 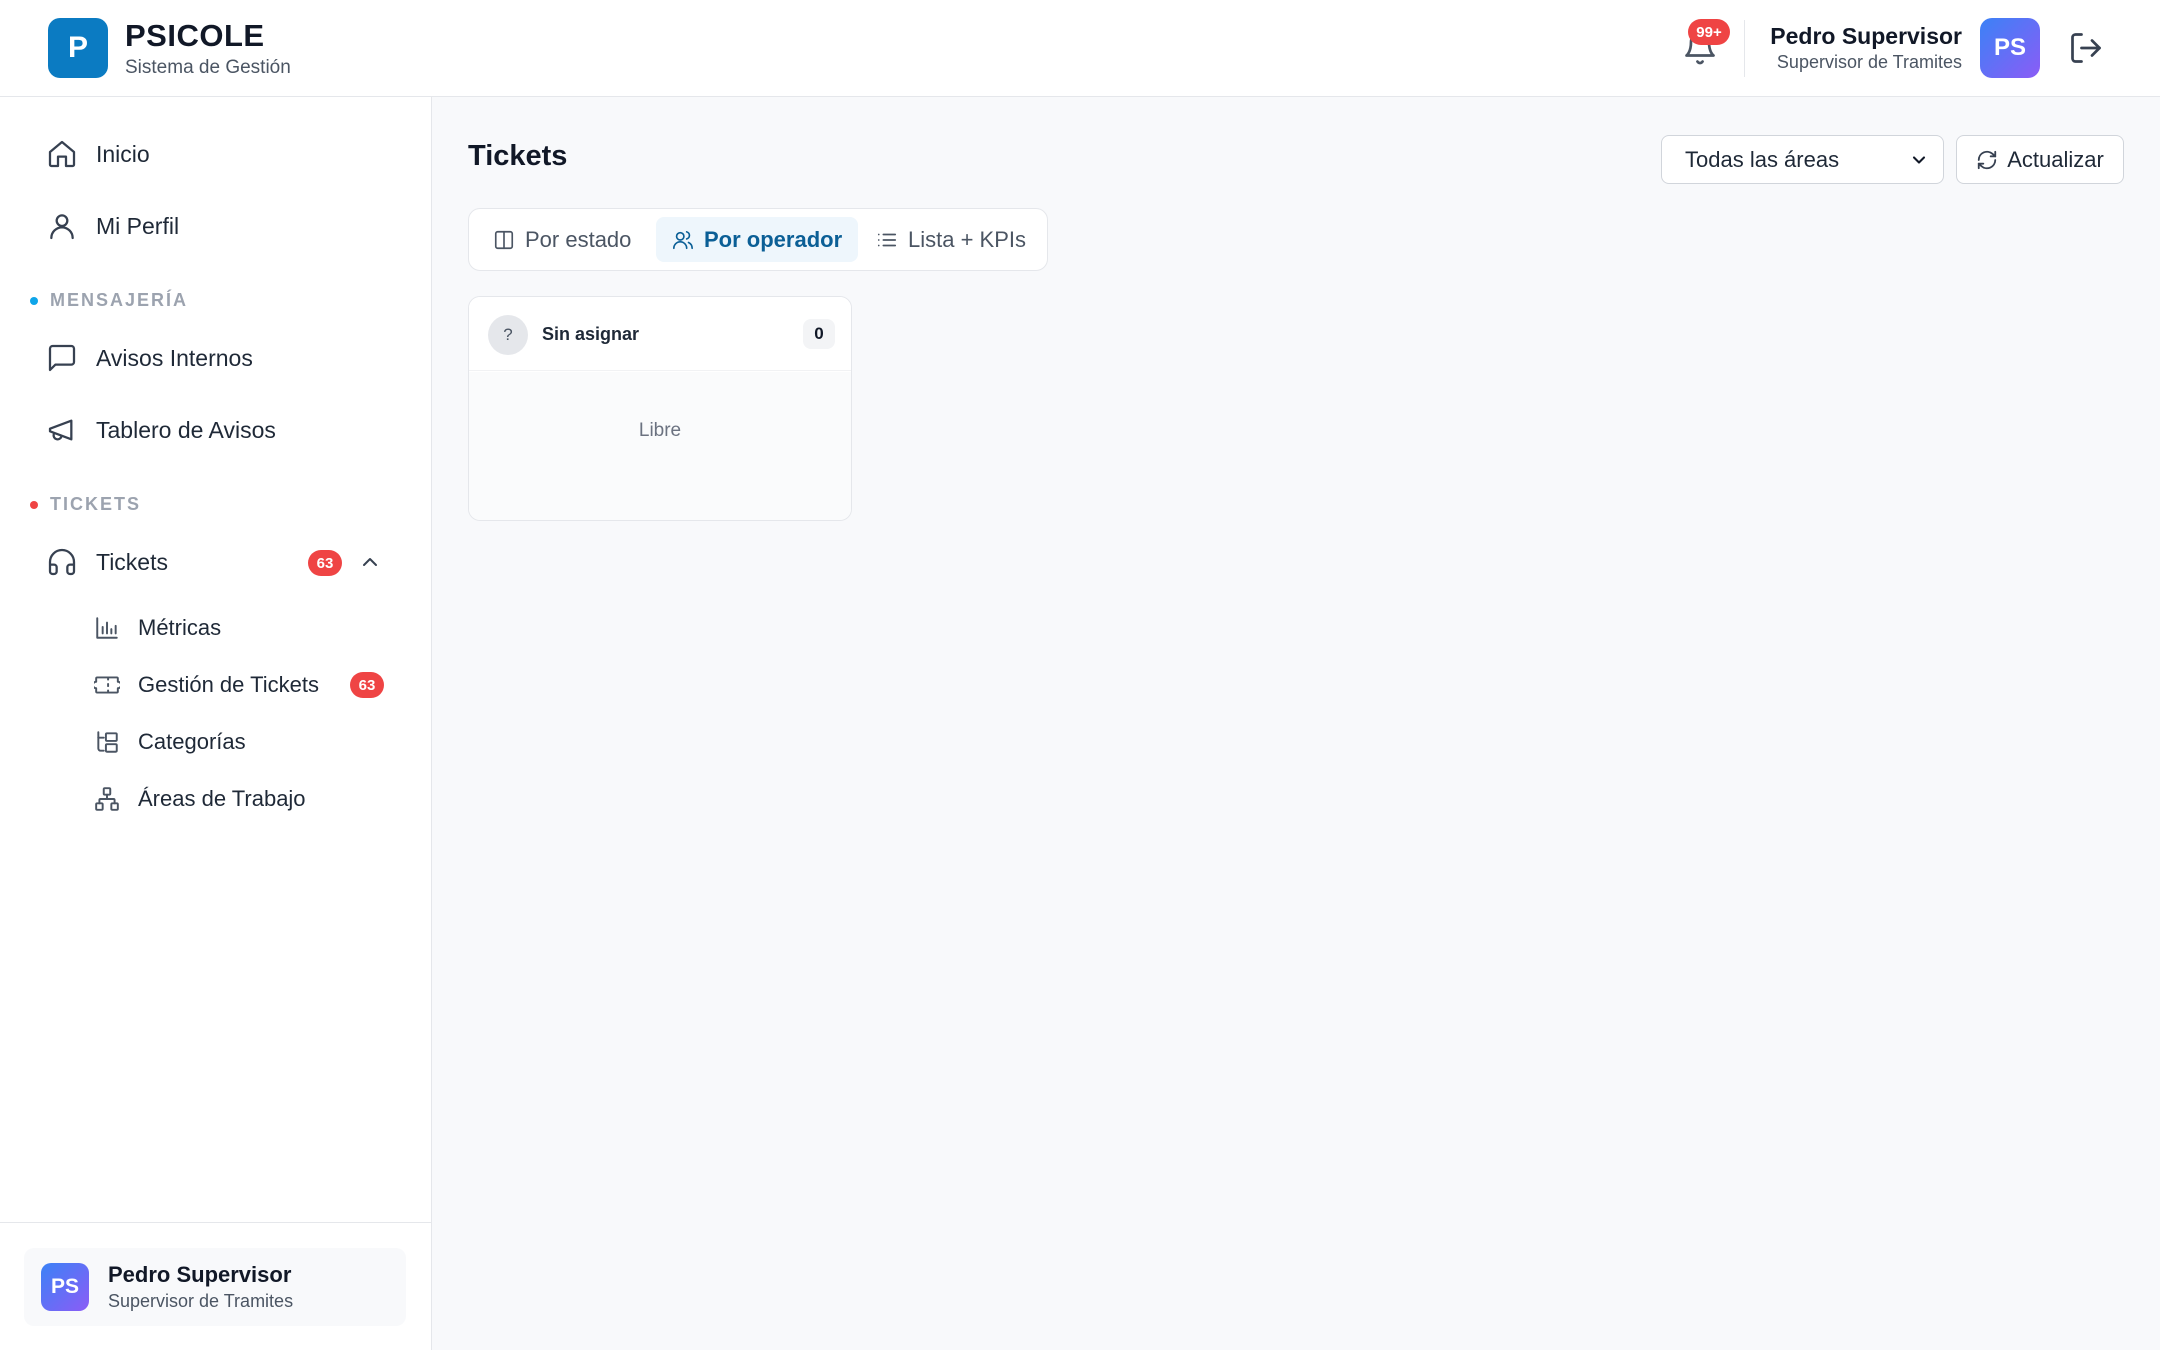 I want to click on sidebar-subitem-areas-trabajo: Áreas de Trabajo, so click(x=200, y=799).